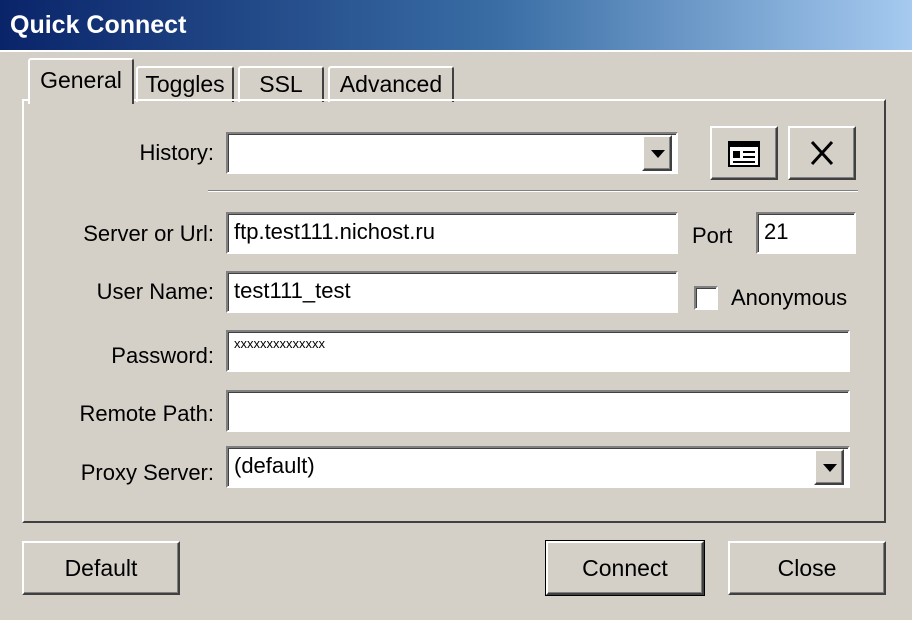  What do you see at coordinates (625, 568) in the screenshot?
I see `connect-button: Connect` at bounding box center [625, 568].